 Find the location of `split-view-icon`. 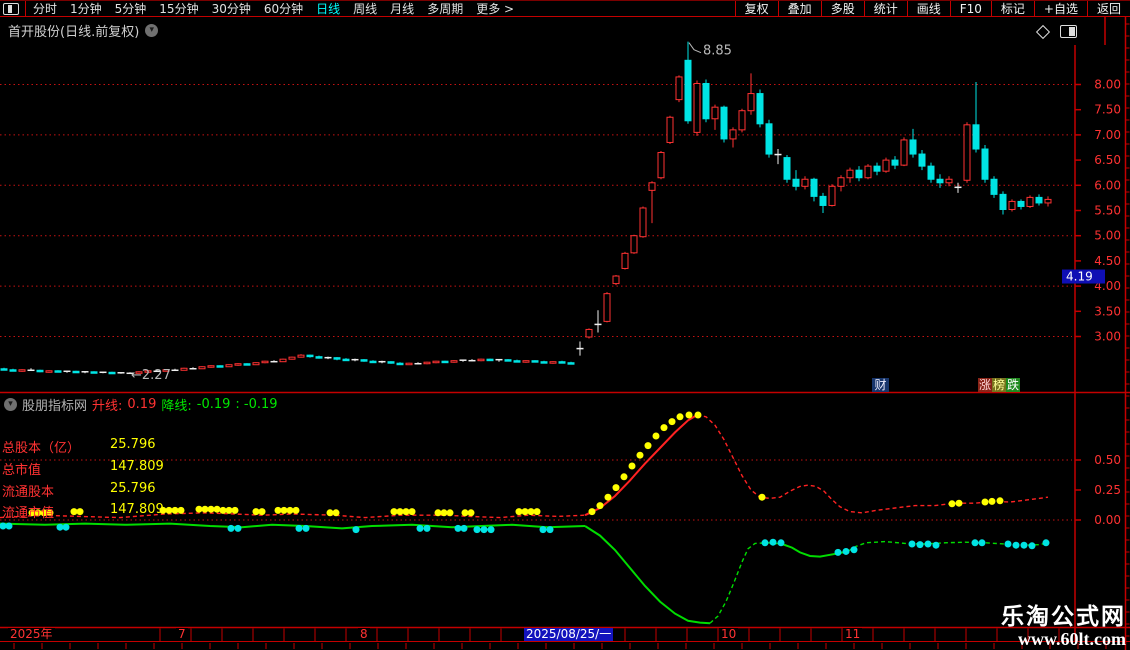

split-view-icon is located at coordinates (11, 8).